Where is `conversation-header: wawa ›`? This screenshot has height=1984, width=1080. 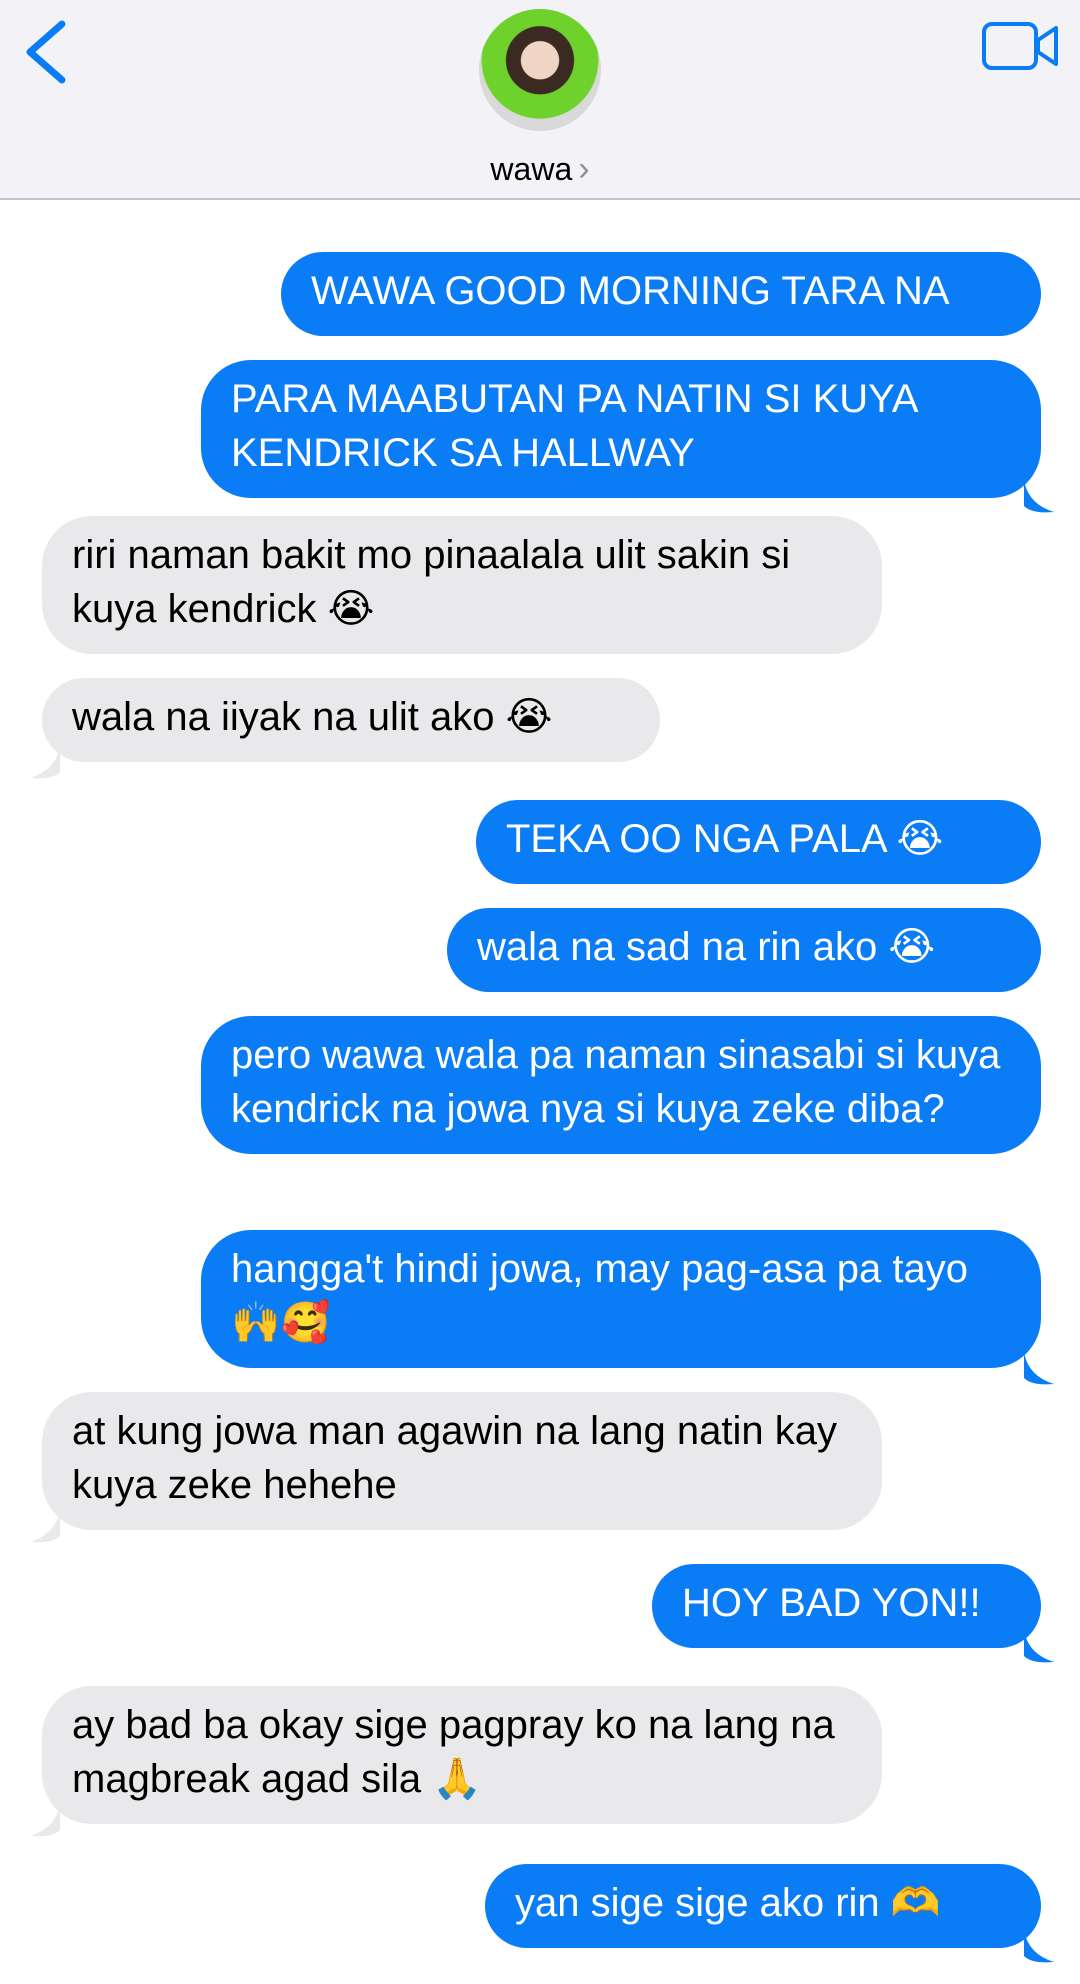
conversation-header: wawa › is located at coordinates (540, 100).